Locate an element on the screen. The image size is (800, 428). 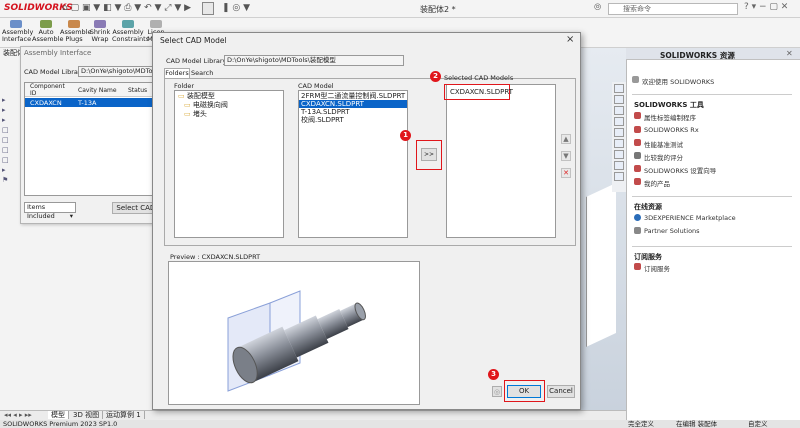
rebuild-icon: ❚ ◎ ▼ is located at coordinates (236, 8).